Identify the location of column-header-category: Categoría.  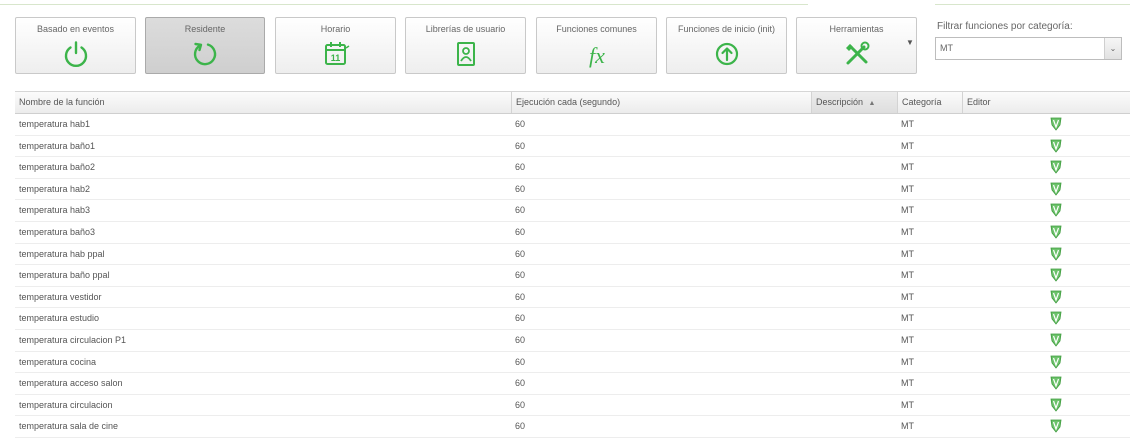
(929, 102).